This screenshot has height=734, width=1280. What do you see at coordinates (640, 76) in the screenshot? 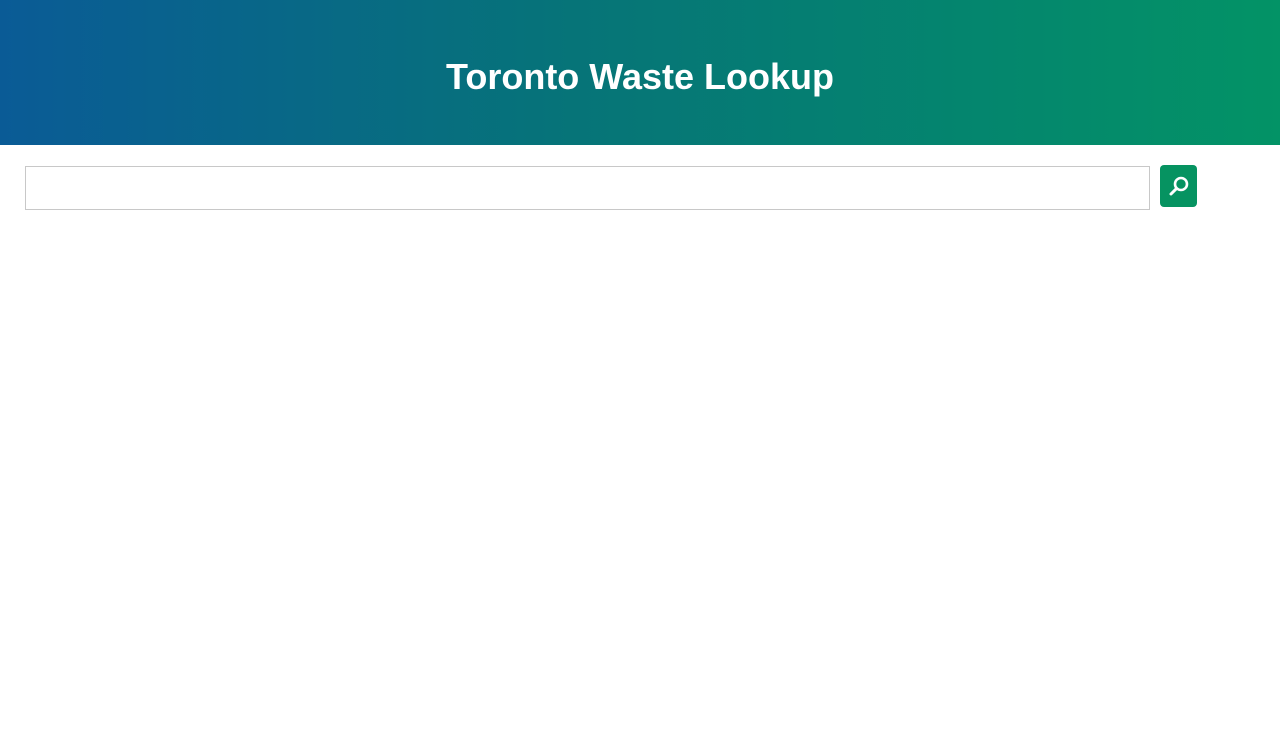
I see `page-title: Toronto Waste Lookup` at bounding box center [640, 76].